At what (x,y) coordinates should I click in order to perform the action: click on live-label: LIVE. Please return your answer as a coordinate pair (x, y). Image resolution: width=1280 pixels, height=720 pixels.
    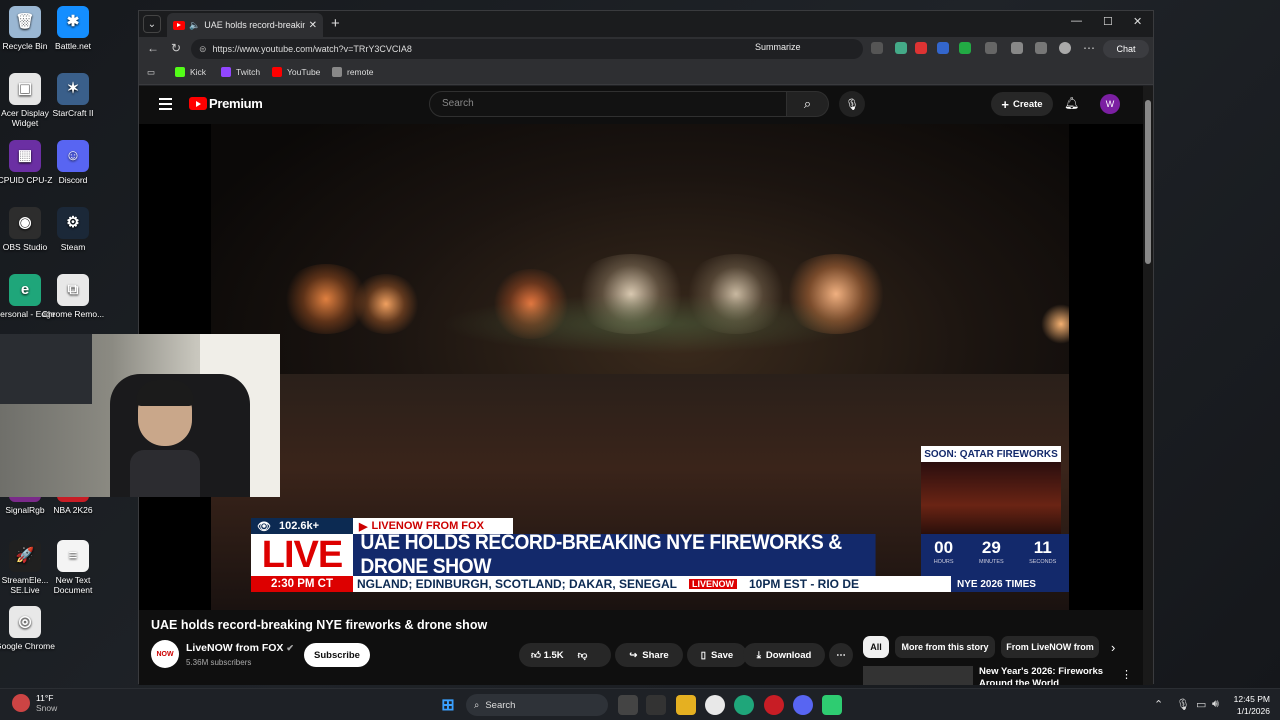
    Looking at the image, I should click on (302, 555).